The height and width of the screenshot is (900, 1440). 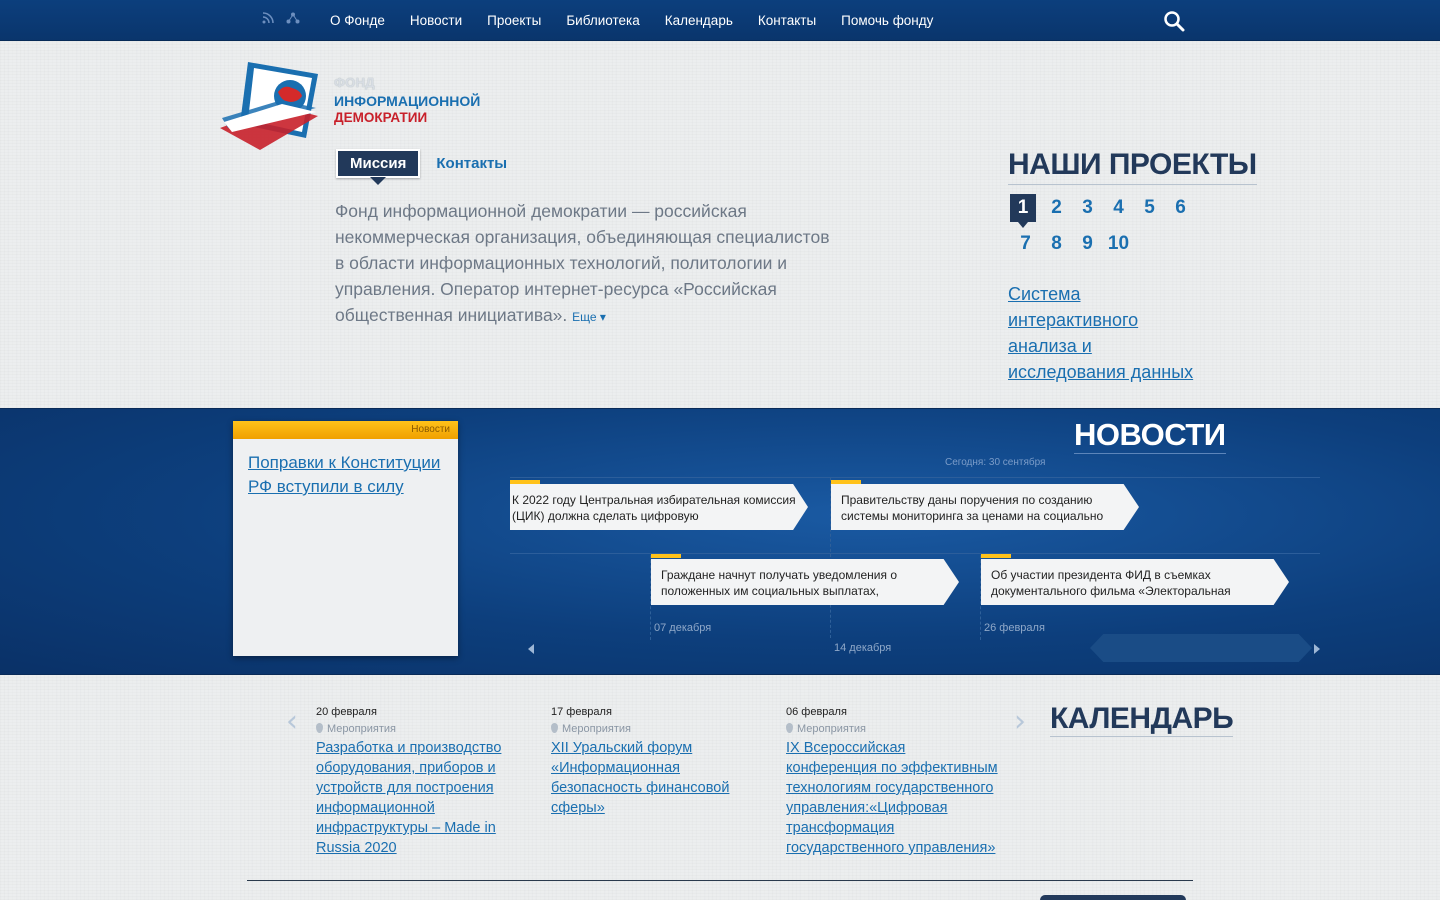 I want to click on event-date: 20 февраля, so click(x=346, y=712).